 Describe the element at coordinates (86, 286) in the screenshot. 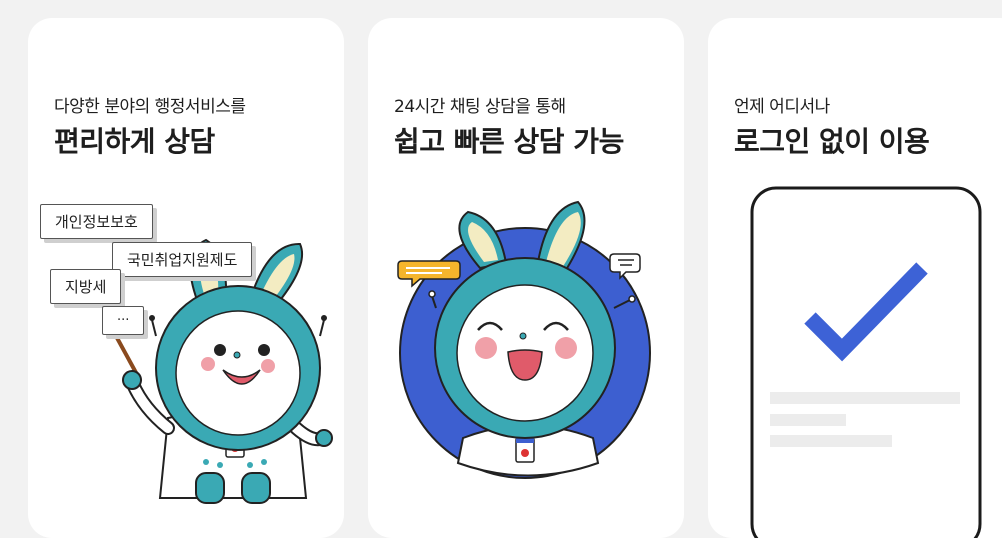

I see `tag-local-tax: 지방세` at that location.